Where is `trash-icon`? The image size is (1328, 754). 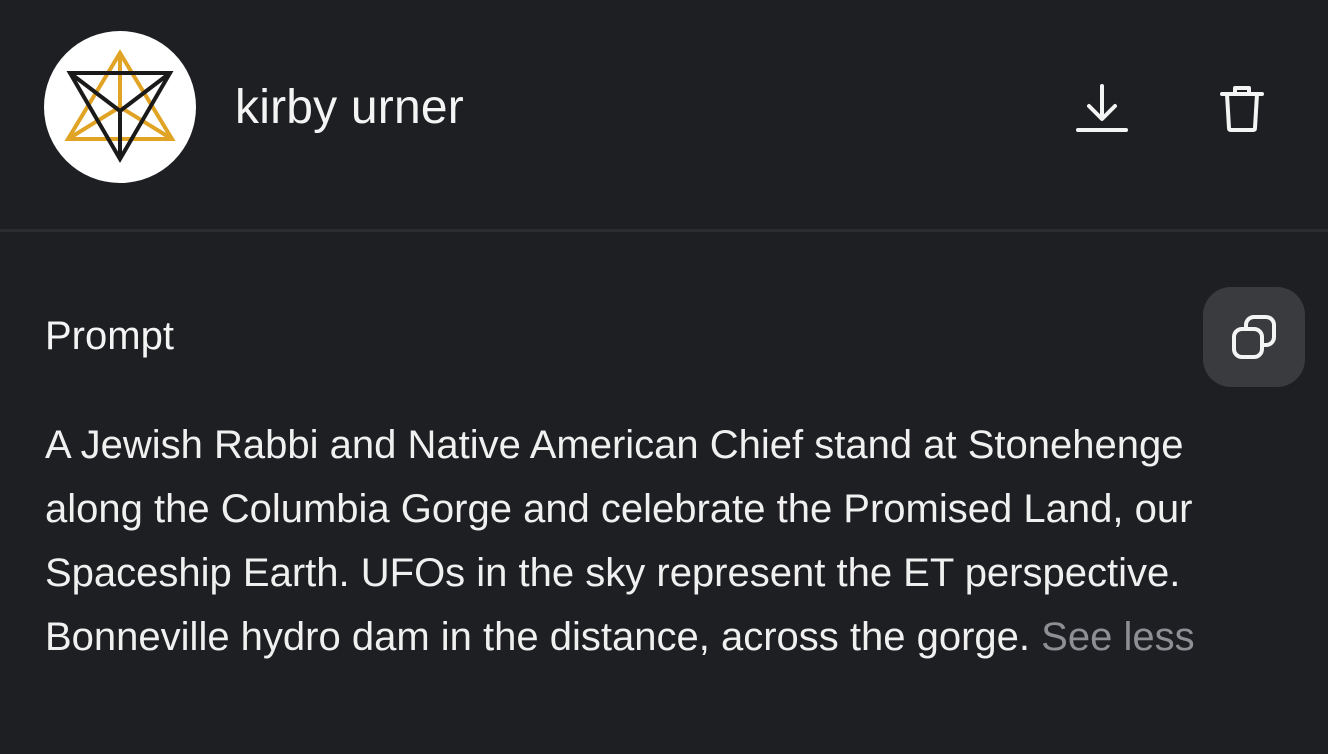 trash-icon is located at coordinates (1242, 109).